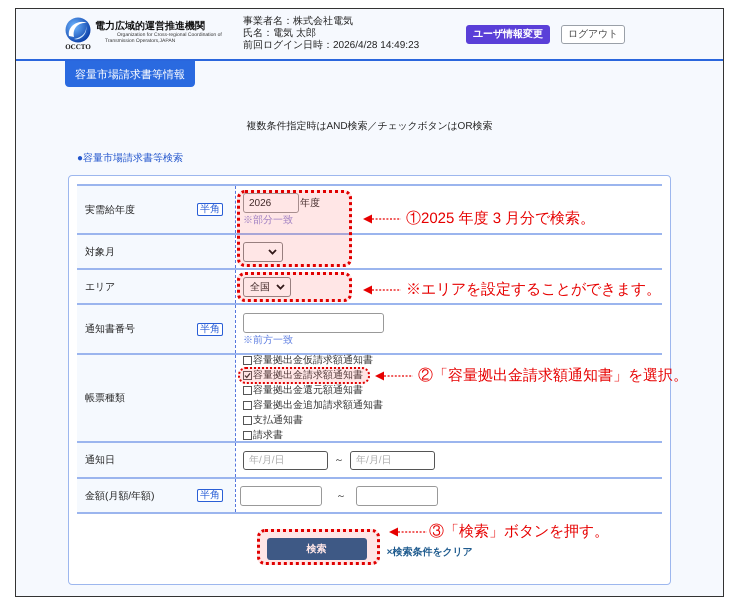 Image resolution: width=747 pixels, height=608 pixels. Describe the element at coordinates (150, 26) in the screenshot. I see `organization-name: 電力広域的運営推進機関` at that location.